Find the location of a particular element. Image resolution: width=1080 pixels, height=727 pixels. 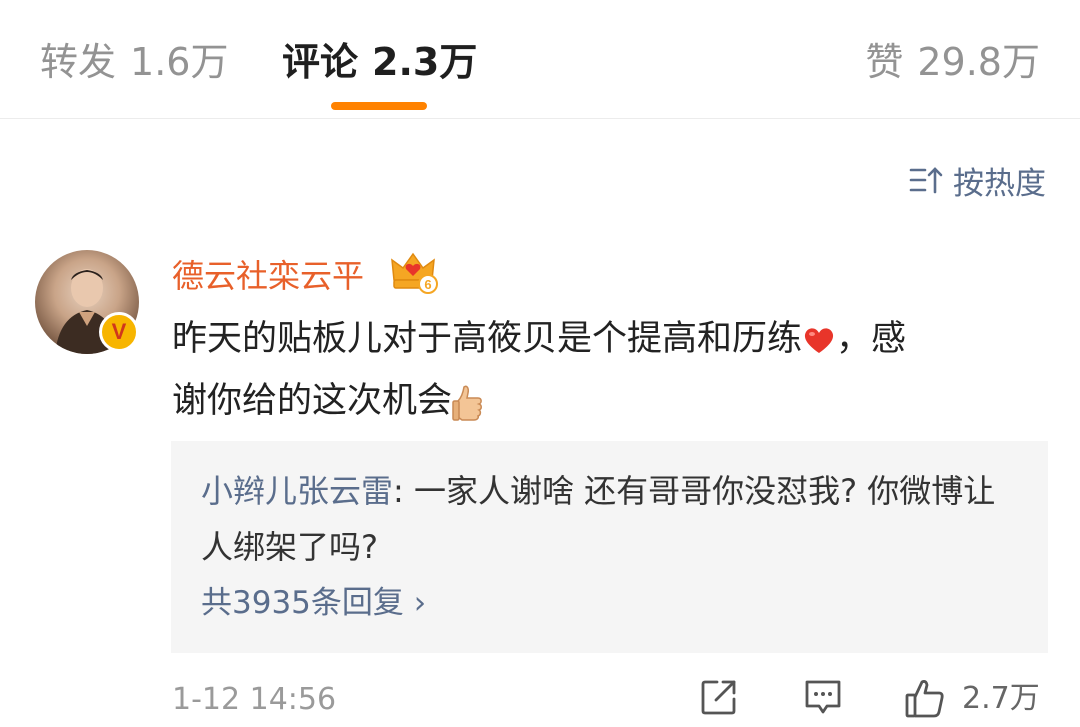

comment-text-line1-after: ，感 is located at coordinates (871, 339).